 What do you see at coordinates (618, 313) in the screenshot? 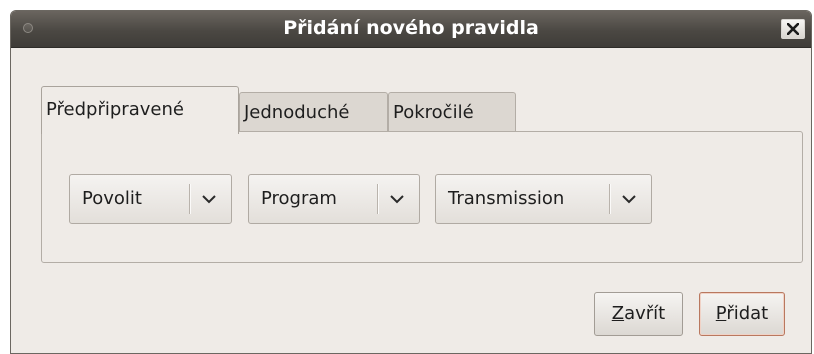
I see `close-button-mnemonic: Z` at bounding box center [618, 313].